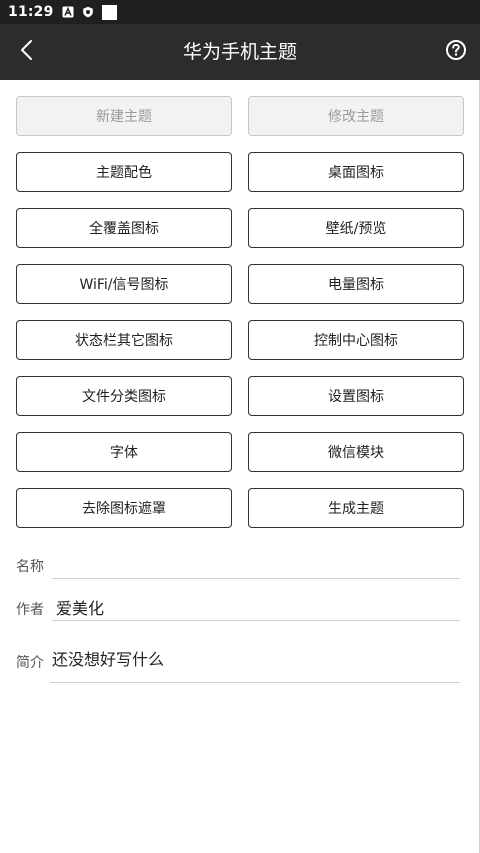 The width and height of the screenshot is (480, 853). I want to click on intro-label: 简介, so click(30, 663).